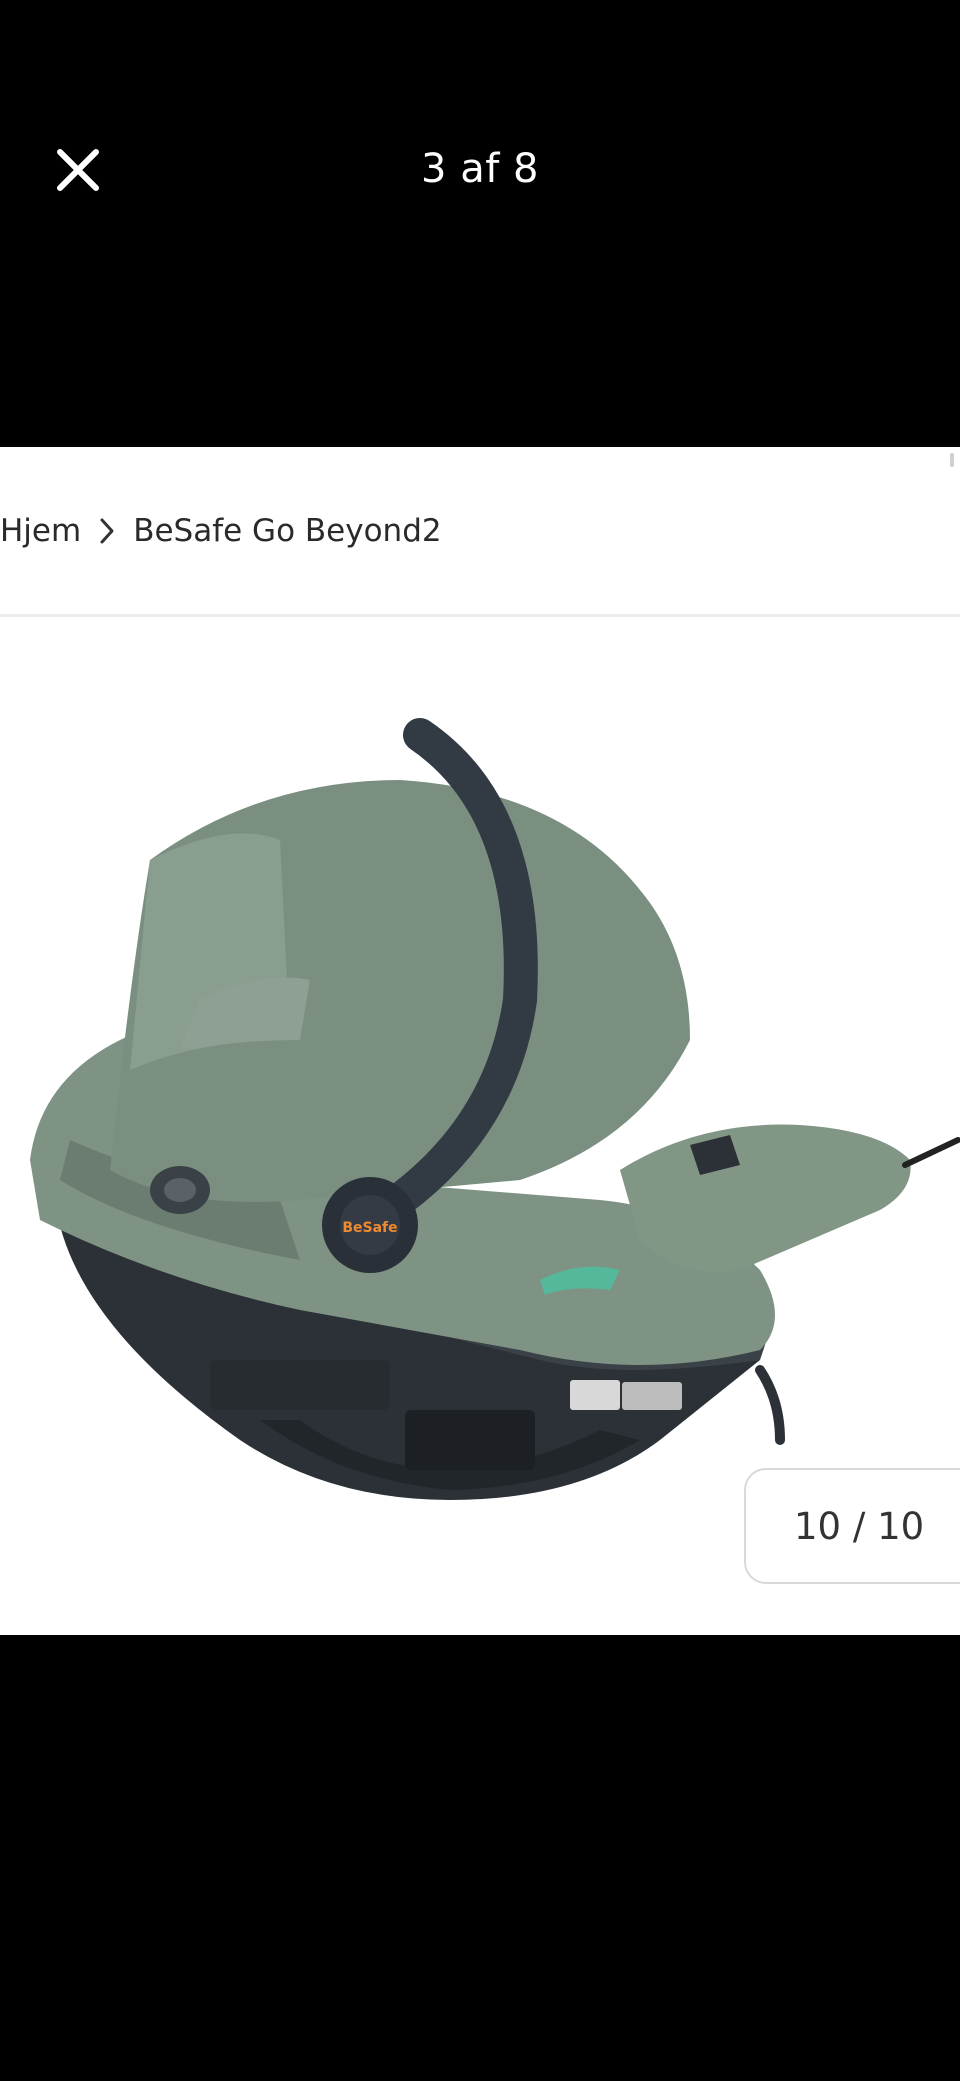 The height and width of the screenshot is (2081, 960). Describe the element at coordinates (40, 531) in the screenshot. I see `breadcrumb-home-link: Hjem` at that location.